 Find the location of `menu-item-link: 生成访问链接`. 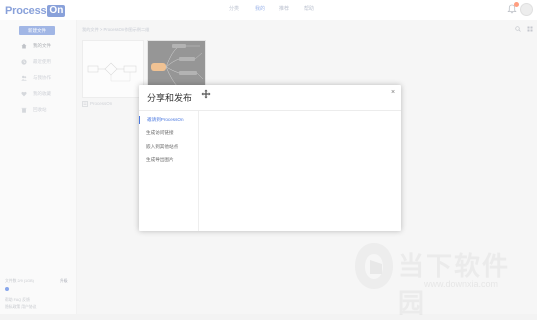

menu-item-link: 生成访问链接 is located at coordinates (168, 133).